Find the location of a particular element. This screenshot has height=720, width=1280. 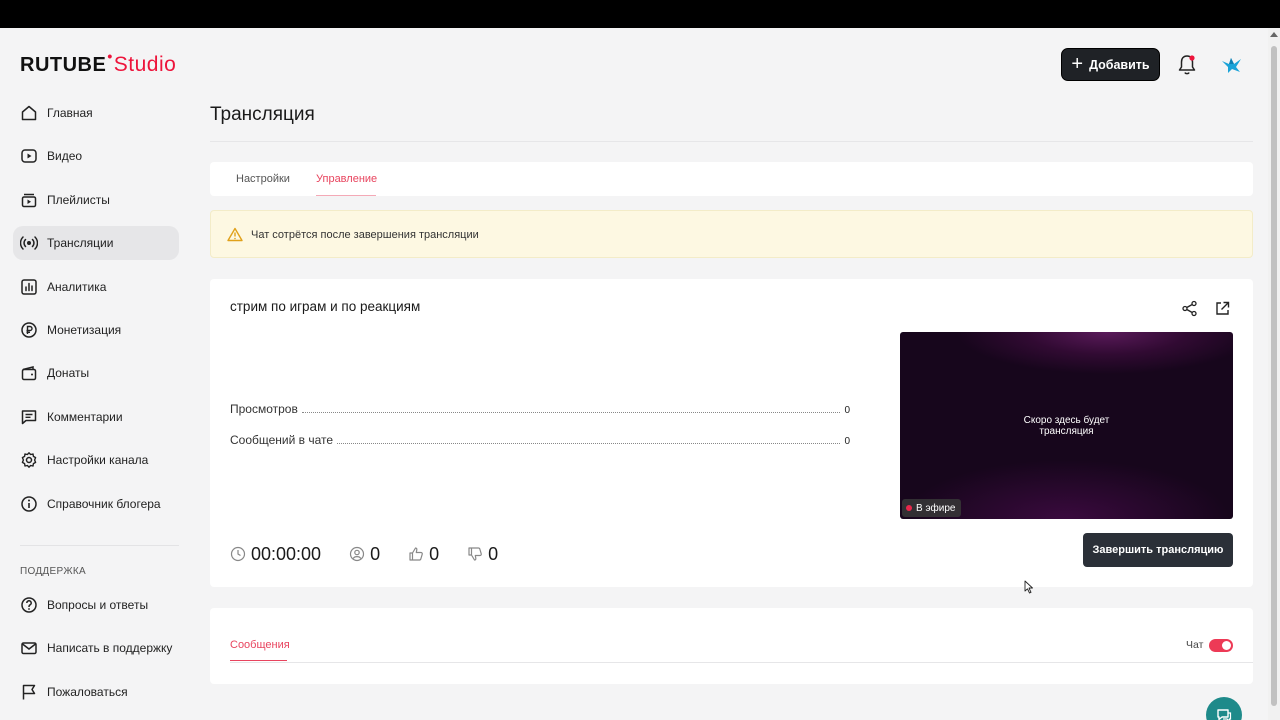

sidebar-item-broadcasts: Трансляции is located at coordinates (96, 243).